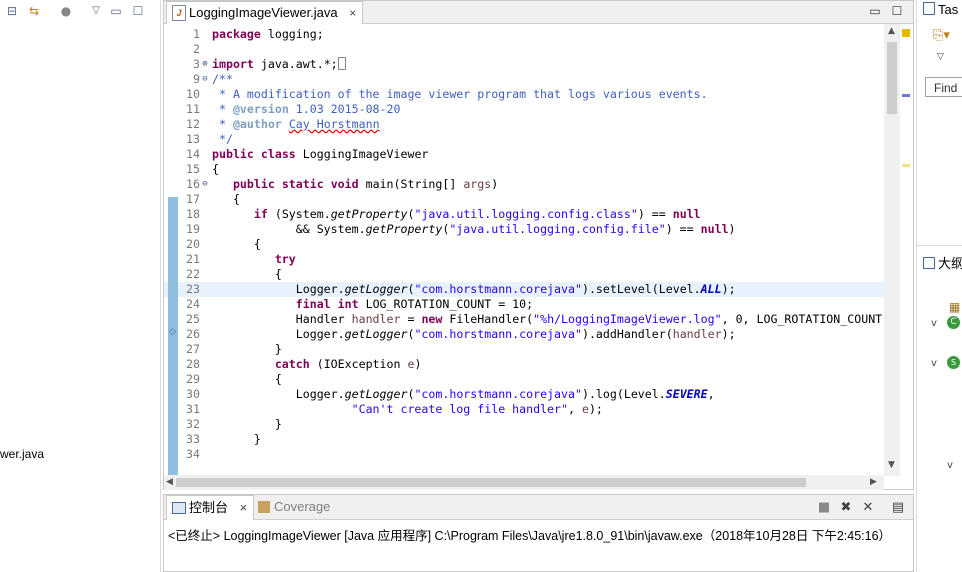 The height and width of the screenshot is (572, 962). What do you see at coordinates (524, 349) in the screenshot?
I see `code-line: 27 }` at bounding box center [524, 349].